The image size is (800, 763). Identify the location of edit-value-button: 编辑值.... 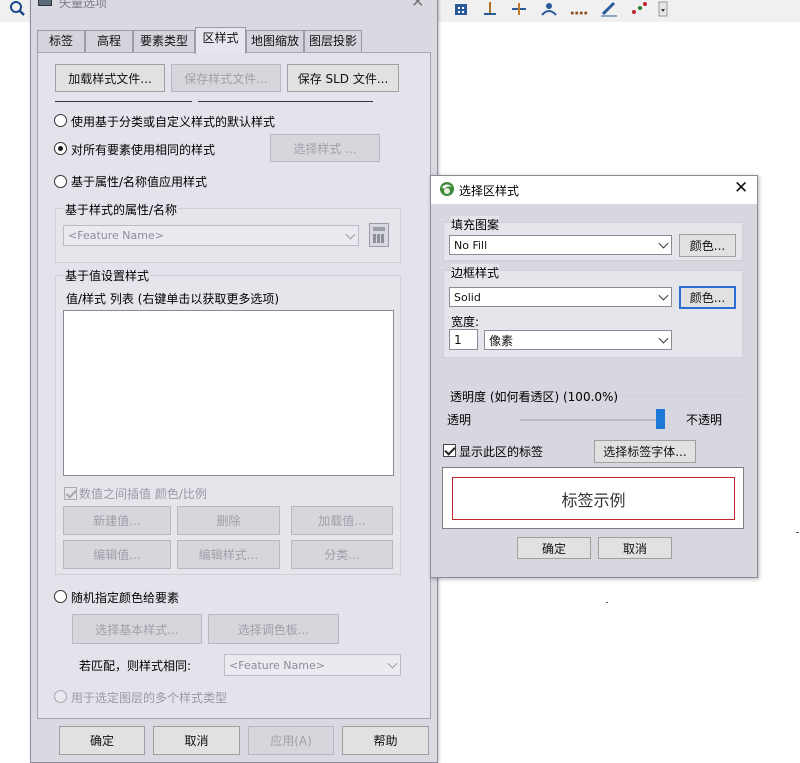
(117, 554).